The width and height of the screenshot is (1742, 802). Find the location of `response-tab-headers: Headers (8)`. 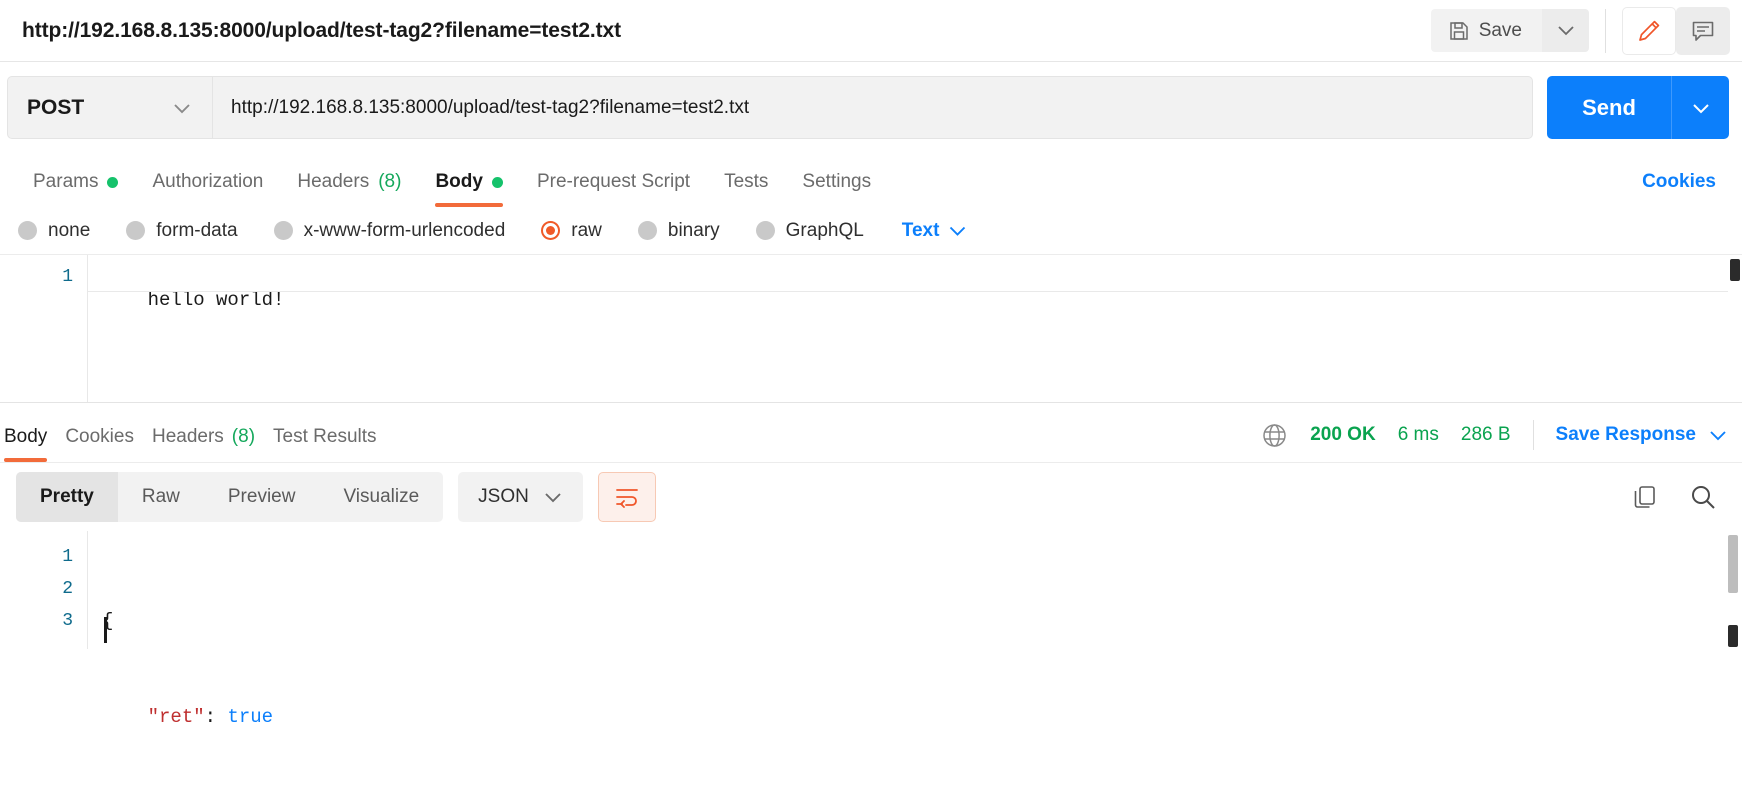

response-tab-headers: Headers (8) is located at coordinates (212, 444).